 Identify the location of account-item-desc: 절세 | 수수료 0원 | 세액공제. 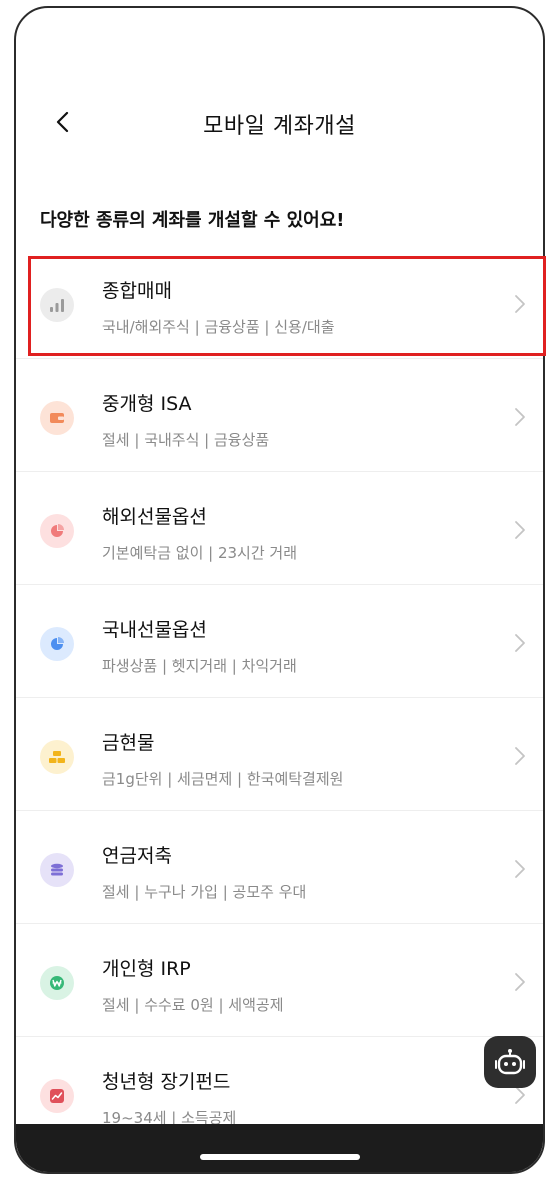
(193, 1005).